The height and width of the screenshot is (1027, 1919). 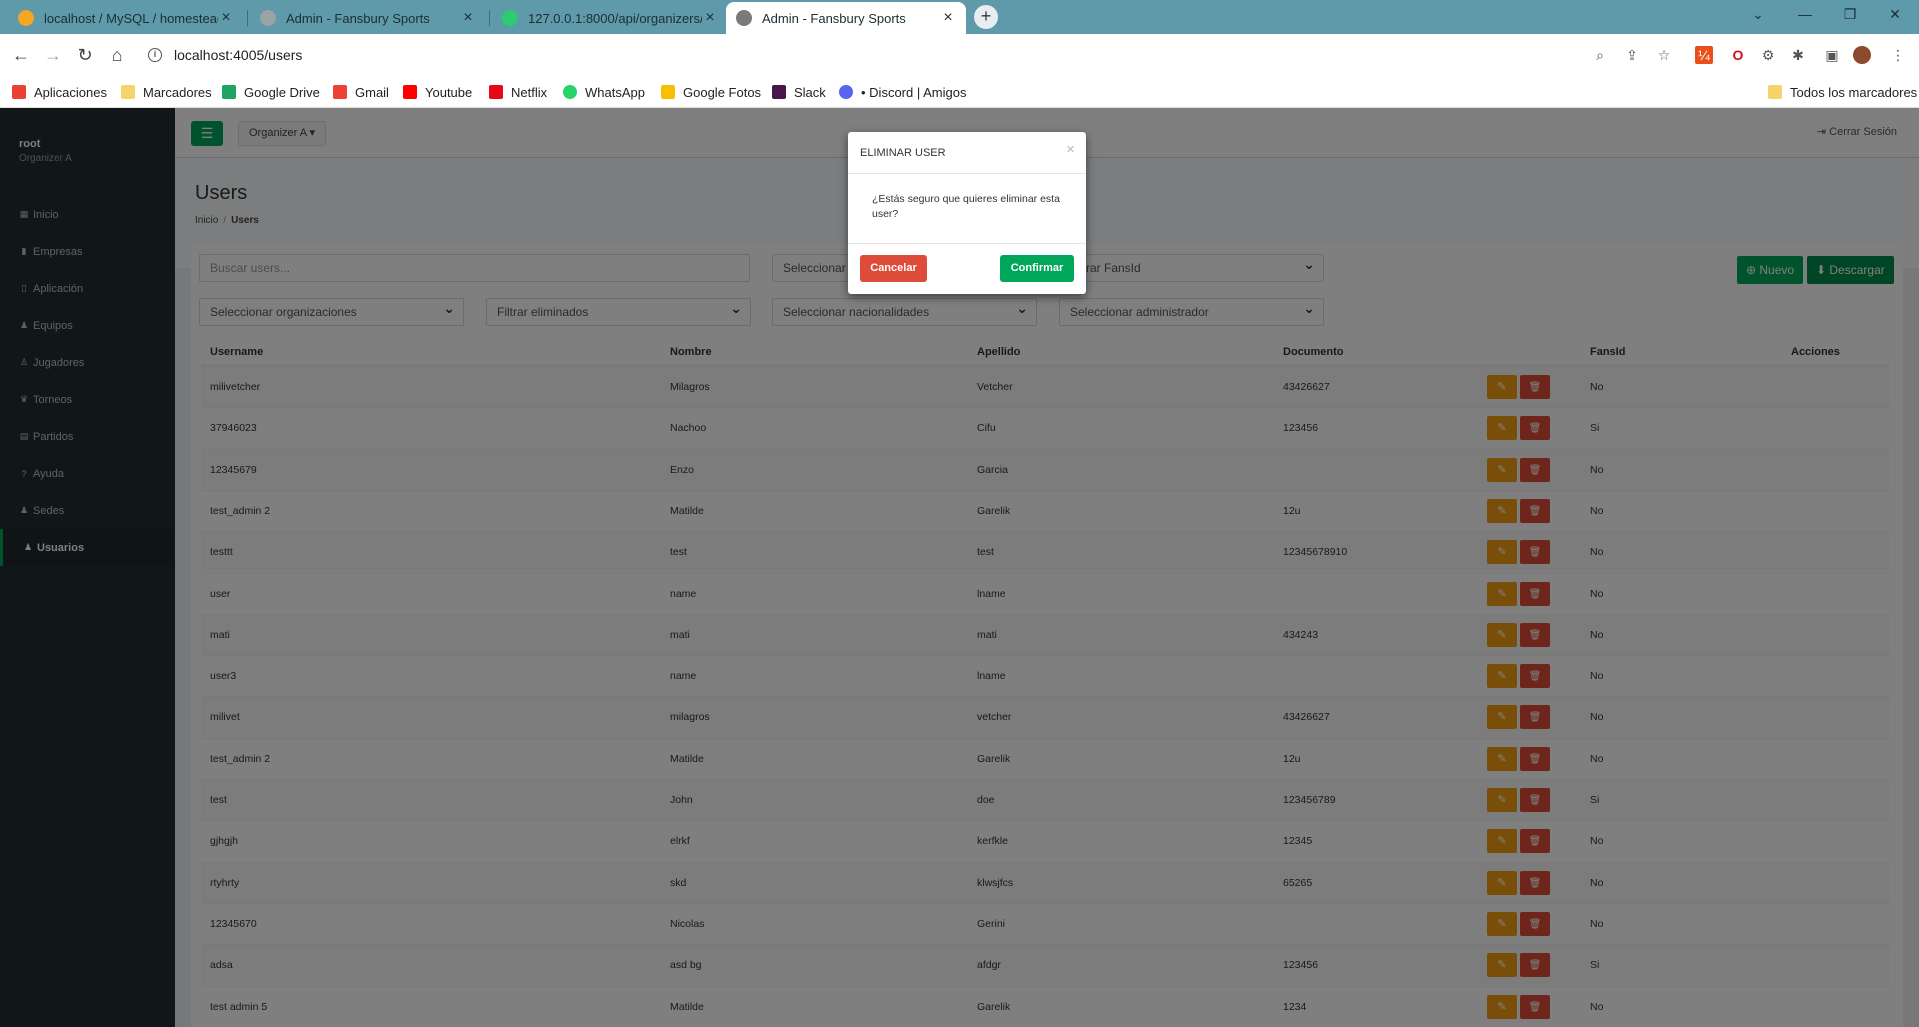 I want to click on browser-tab: localhost / MySQL / homestead ×, so click(x=126, y=18).